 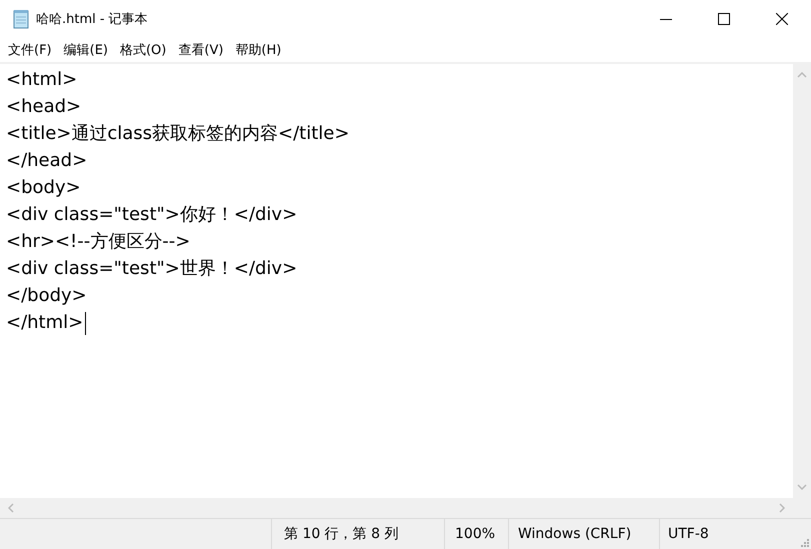 What do you see at coordinates (99, 242) in the screenshot?
I see `code-line: <hr><!--方便区分-->` at bounding box center [99, 242].